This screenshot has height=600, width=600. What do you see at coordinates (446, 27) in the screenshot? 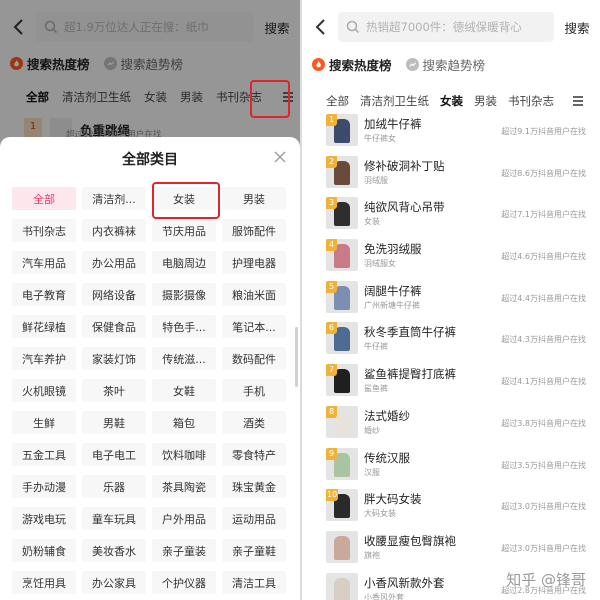
I see `search-input: 热销超7000件：德绒保暖背心` at bounding box center [446, 27].